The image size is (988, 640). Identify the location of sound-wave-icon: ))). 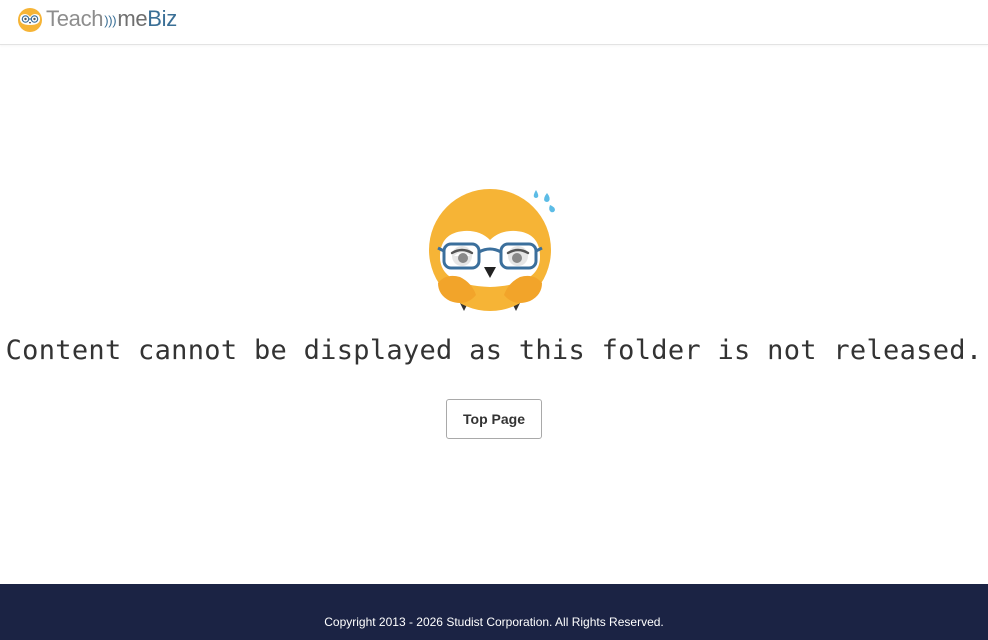
(110, 20).